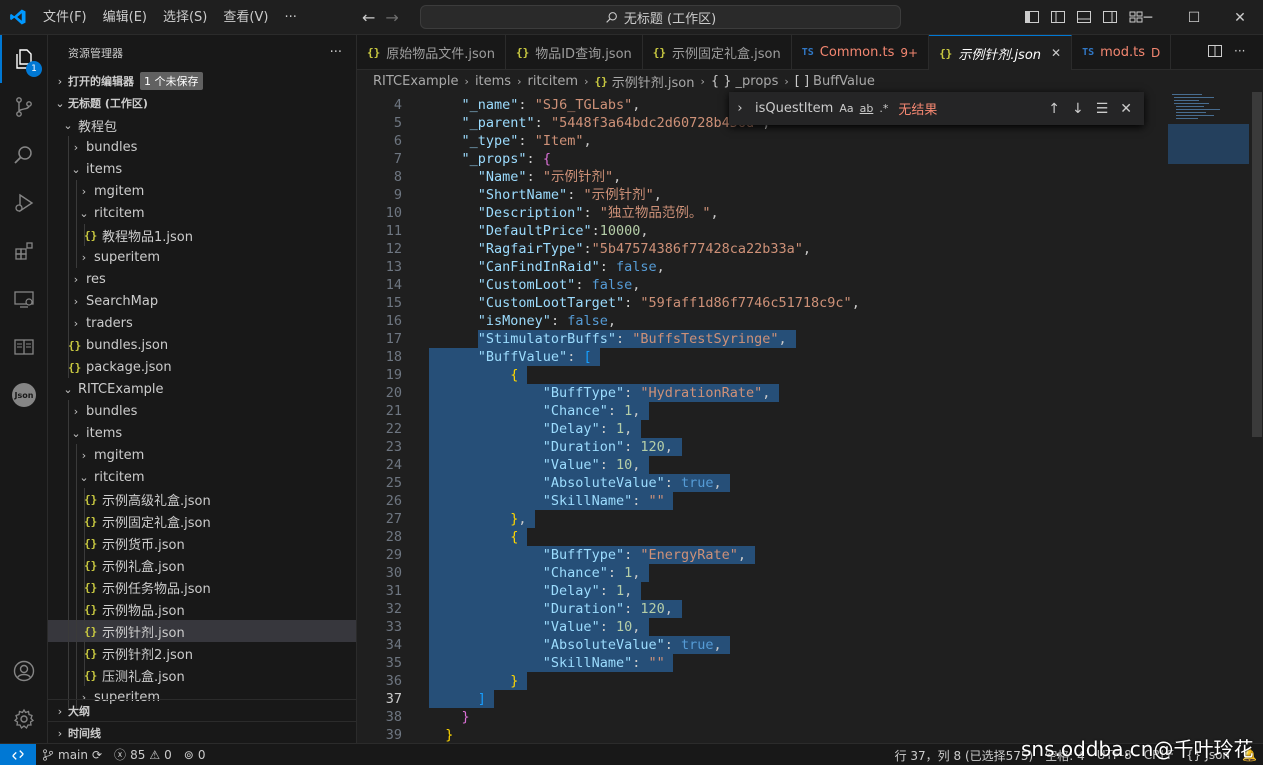  Describe the element at coordinates (1058, 17) in the screenshot. I see `toggle-sidebar-icon` at that location.